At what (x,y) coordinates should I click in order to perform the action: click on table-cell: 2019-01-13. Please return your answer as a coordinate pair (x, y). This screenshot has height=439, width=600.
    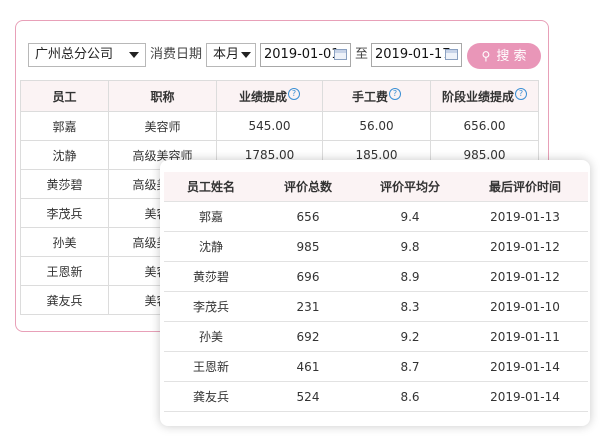
    Looking at the image, I should click on (525, 216).